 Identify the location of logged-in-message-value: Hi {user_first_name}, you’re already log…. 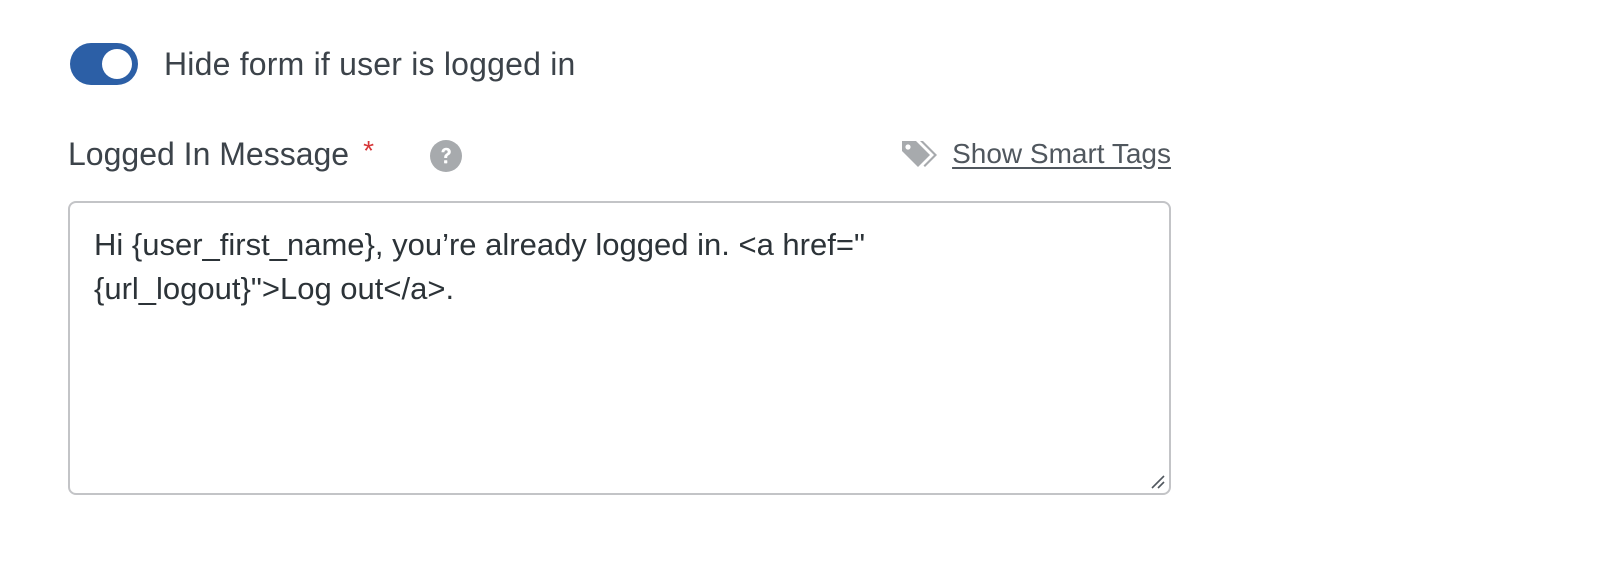
(554, 267).